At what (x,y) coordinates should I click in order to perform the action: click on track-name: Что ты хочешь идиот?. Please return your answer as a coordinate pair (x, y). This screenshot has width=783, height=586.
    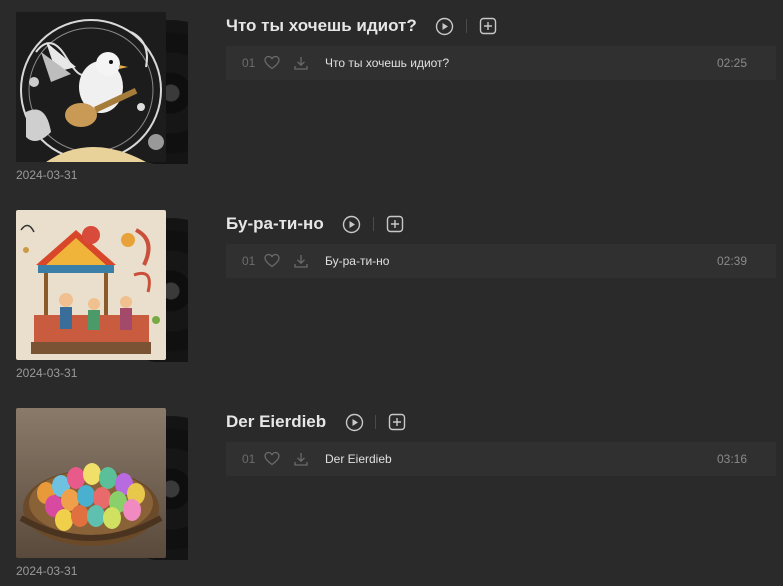
    Looking at the image, I should click on (387, 63).